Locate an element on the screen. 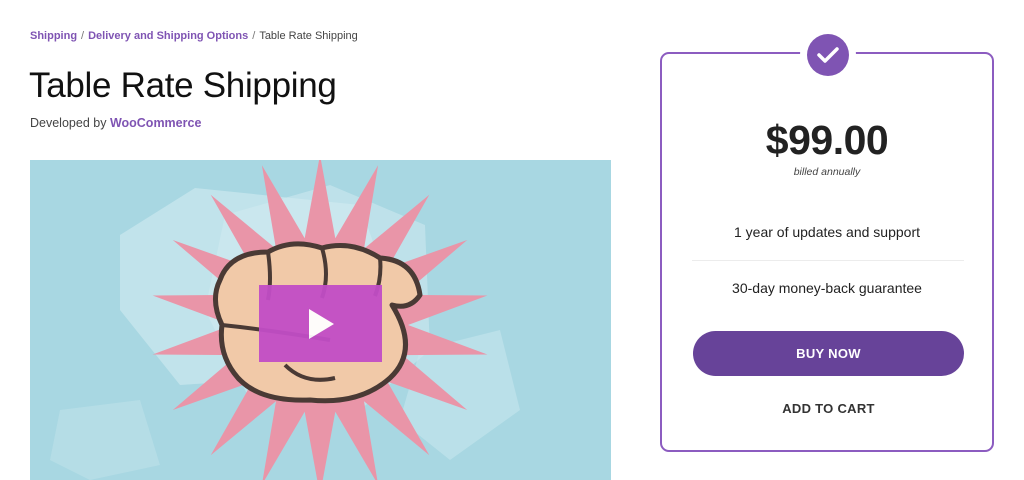 The image size is (1024, 480). billing-note: billed annually is located at coordinates (827, 172).